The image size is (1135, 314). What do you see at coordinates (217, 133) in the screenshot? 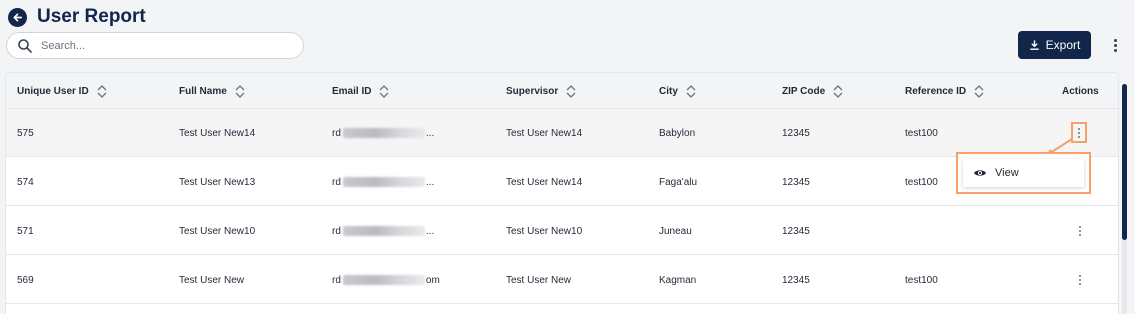
I see `cell-full-name: Test User New14` at bounding box center [217, 133].